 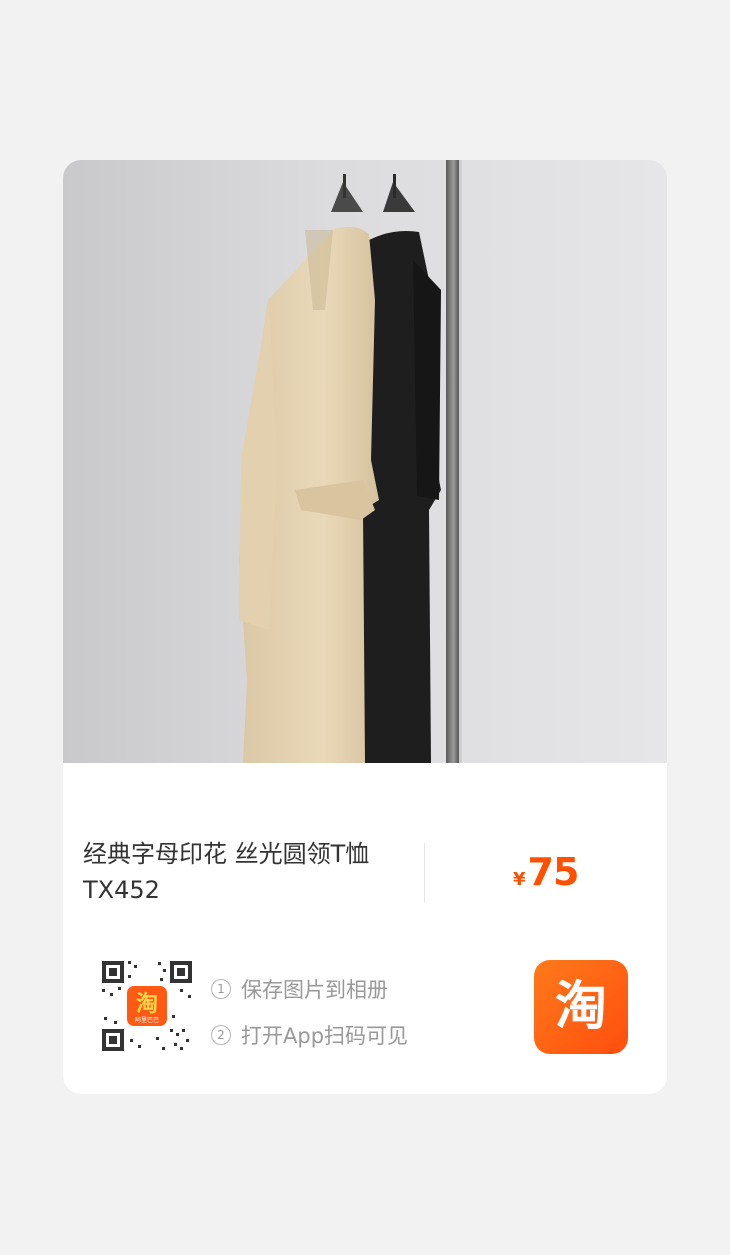 What do you see at coordinates (147, 1020) in the screenshot?
I see `qr-center-logo-caption: 阿里巴巴` at bounding box center [147, 1020].